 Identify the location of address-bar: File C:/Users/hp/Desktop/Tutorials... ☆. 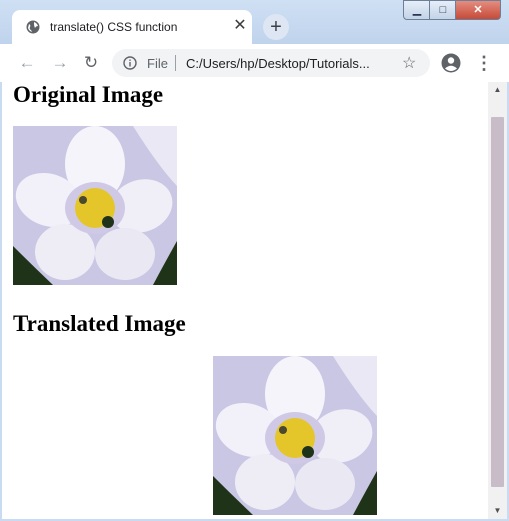
(271, 63).